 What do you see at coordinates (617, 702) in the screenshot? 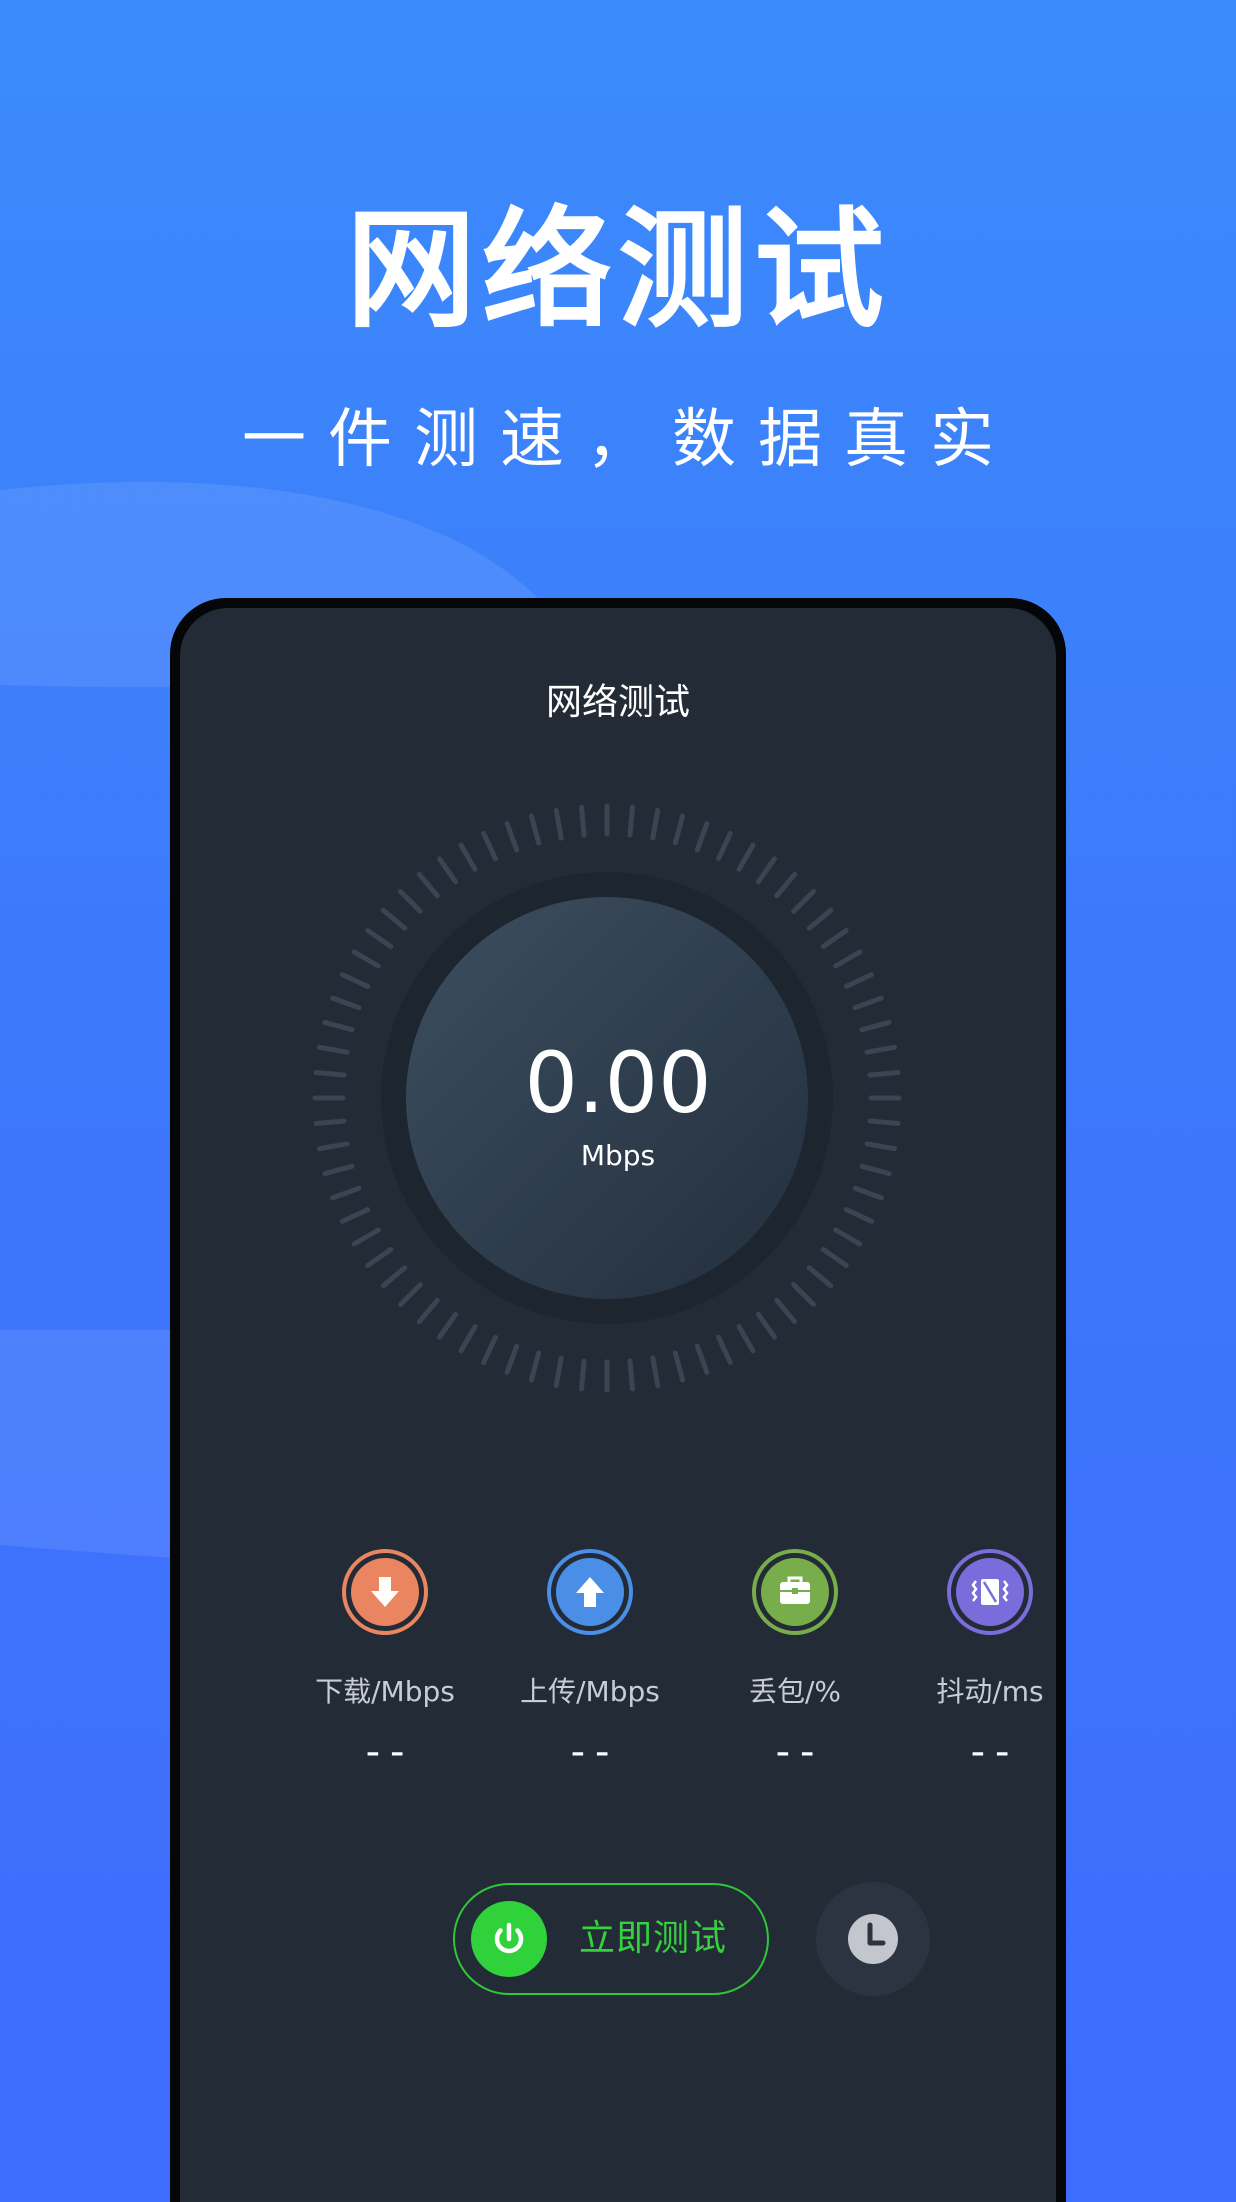
I see `page-title: 网络测试` at bounding box center [617, 702].